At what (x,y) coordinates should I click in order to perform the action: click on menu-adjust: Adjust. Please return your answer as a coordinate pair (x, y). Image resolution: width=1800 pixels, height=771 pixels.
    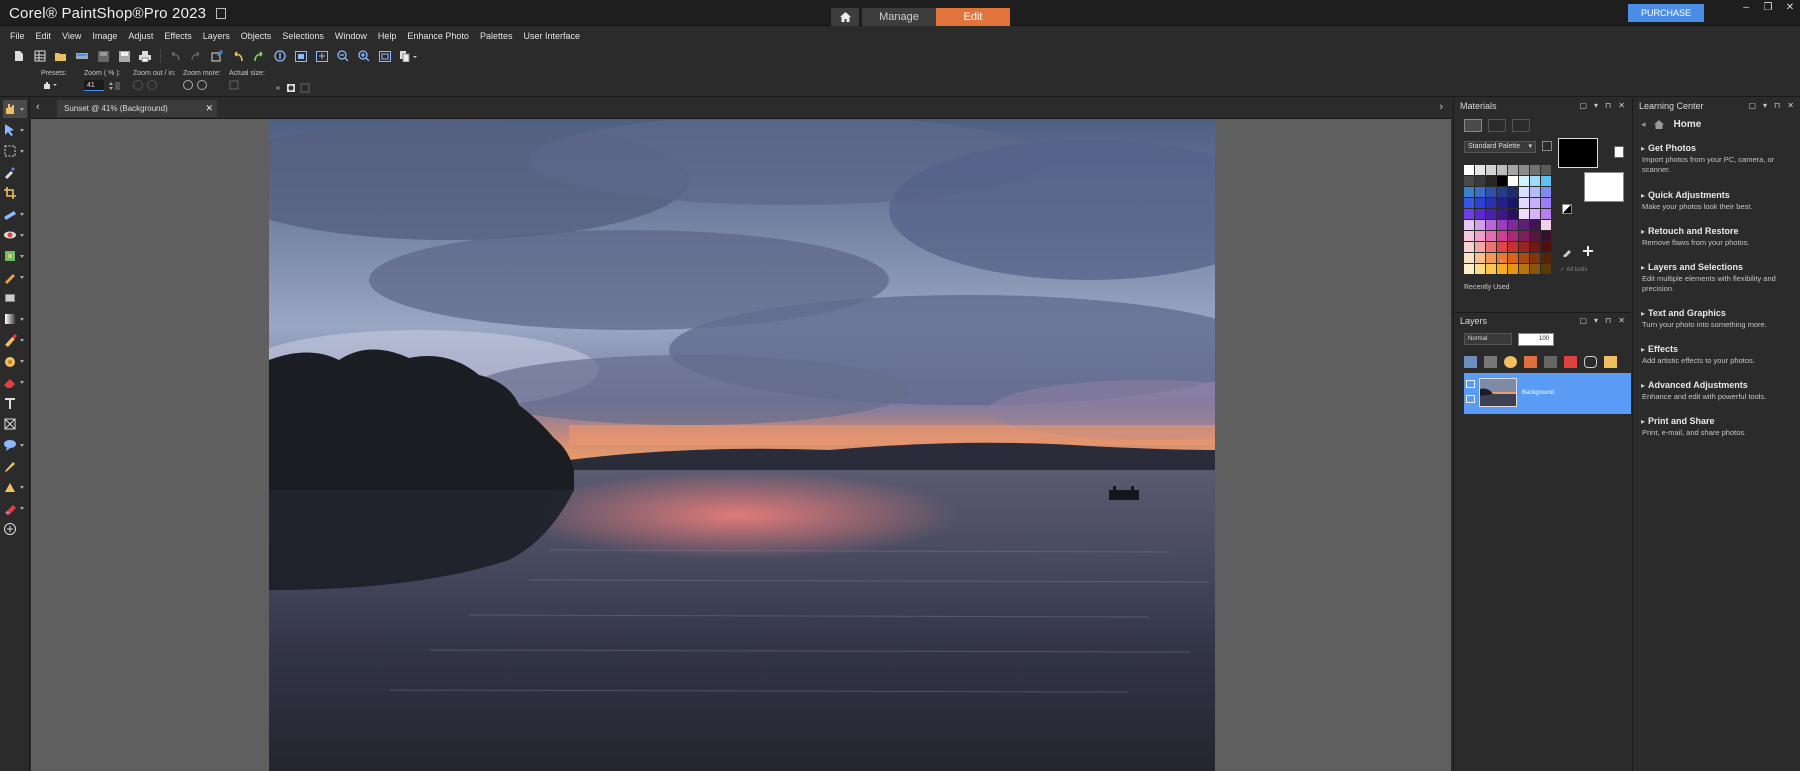
    Looking at the image, I should click on (140, 36).